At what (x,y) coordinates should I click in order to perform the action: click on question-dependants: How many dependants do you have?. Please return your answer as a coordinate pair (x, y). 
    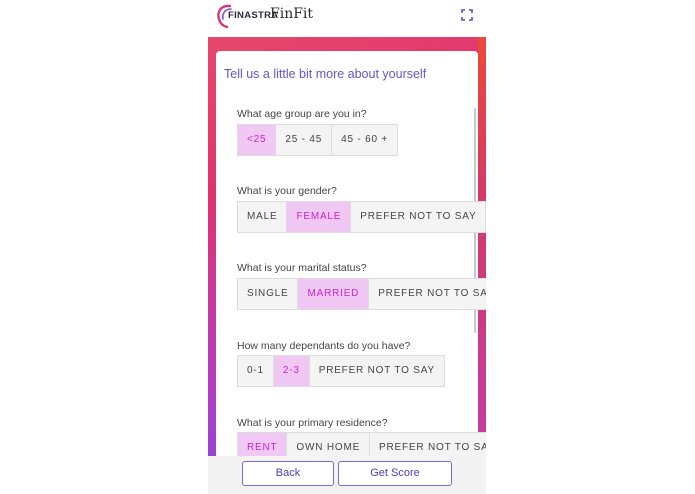
    Looking at the image, I should click on (324, 346).